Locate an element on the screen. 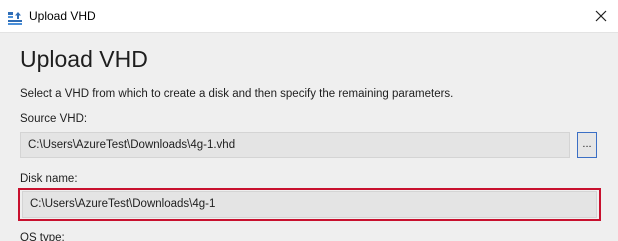 The height and width of the screenshot is (241, 618). os-type-label: OS type: is located at coordinates (42, 236).